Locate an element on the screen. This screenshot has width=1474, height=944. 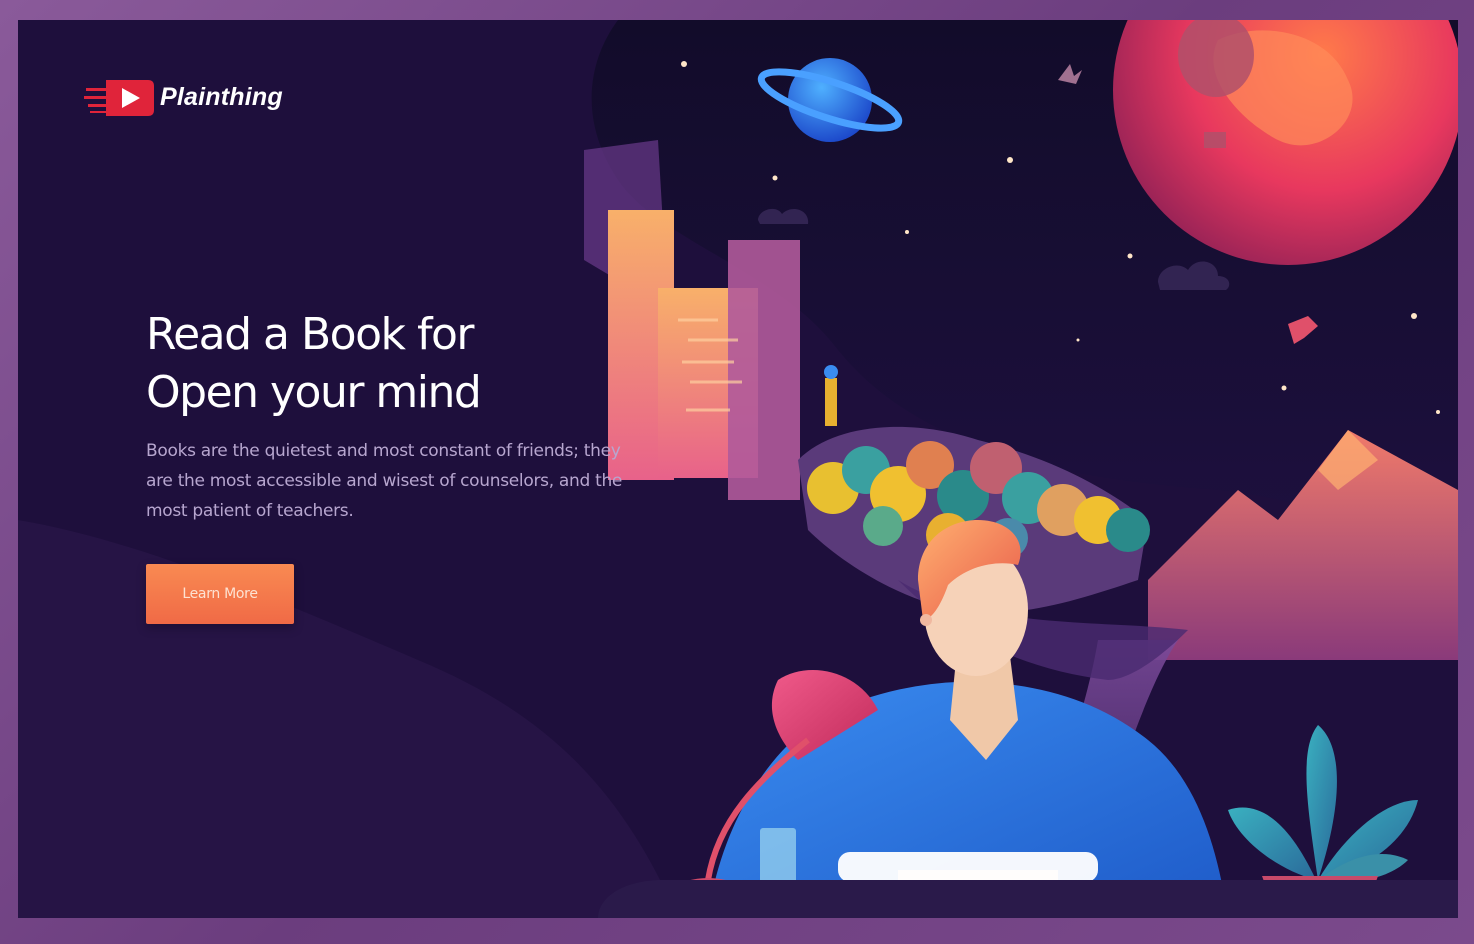
hero-title: Read a Book for Open your mind is located at coordinates (396, 364).